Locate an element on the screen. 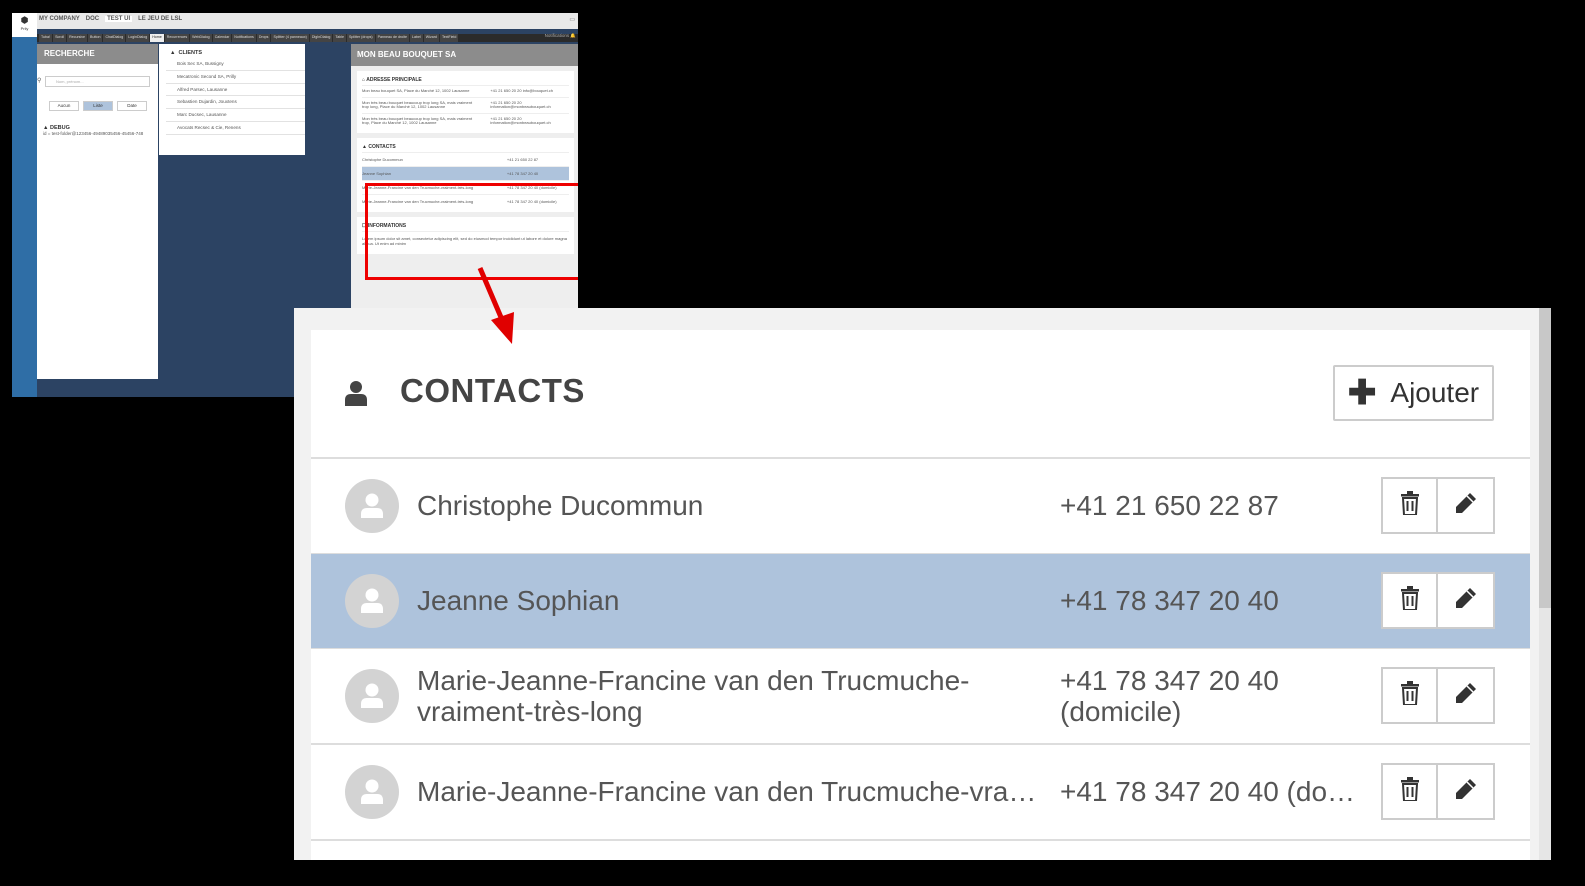  tab-item: Label is located at coordinates (416, 38).